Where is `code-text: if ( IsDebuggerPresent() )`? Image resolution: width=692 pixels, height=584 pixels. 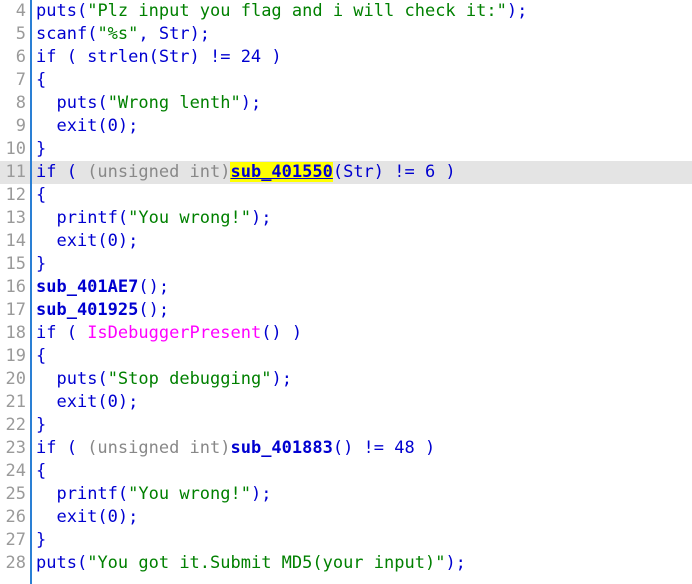
code-text: if ( IsDebuggerPresent() ) is located at coordinates (169, 333).